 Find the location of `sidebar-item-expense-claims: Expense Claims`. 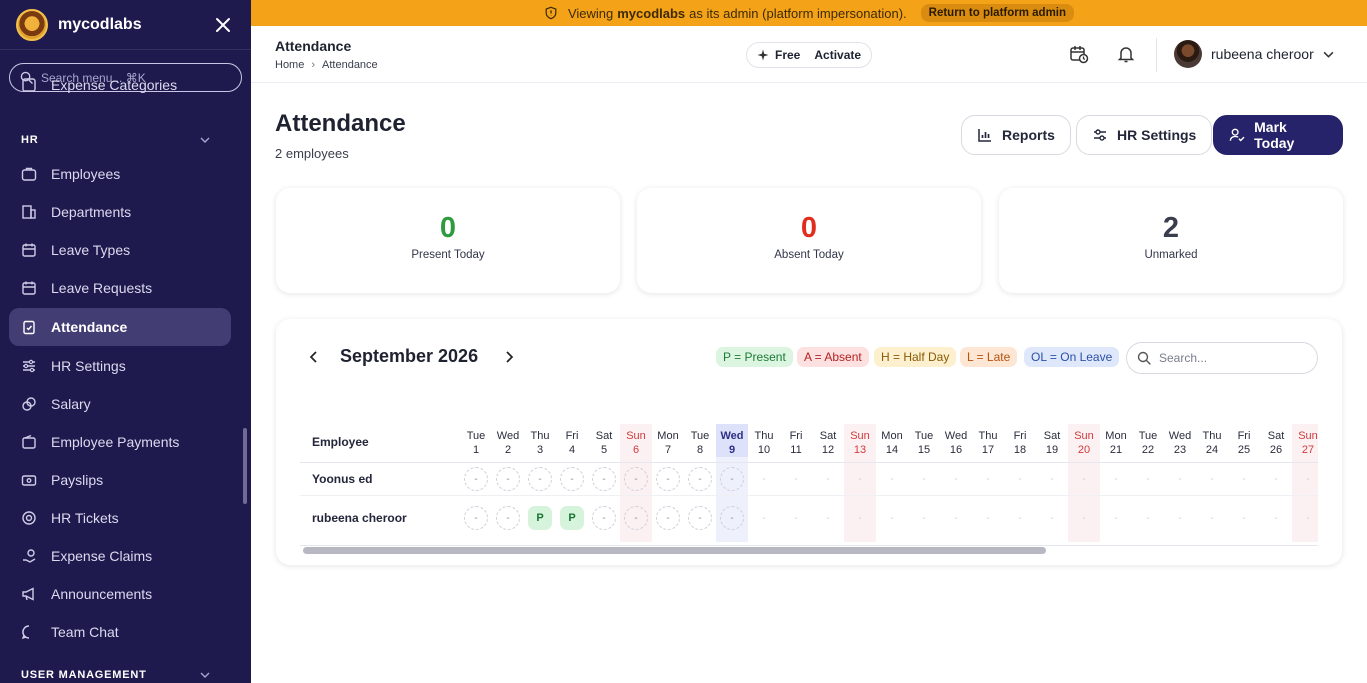

sidebar-item-expense-claims: Expense Claims is located at coordinates (120, 556).